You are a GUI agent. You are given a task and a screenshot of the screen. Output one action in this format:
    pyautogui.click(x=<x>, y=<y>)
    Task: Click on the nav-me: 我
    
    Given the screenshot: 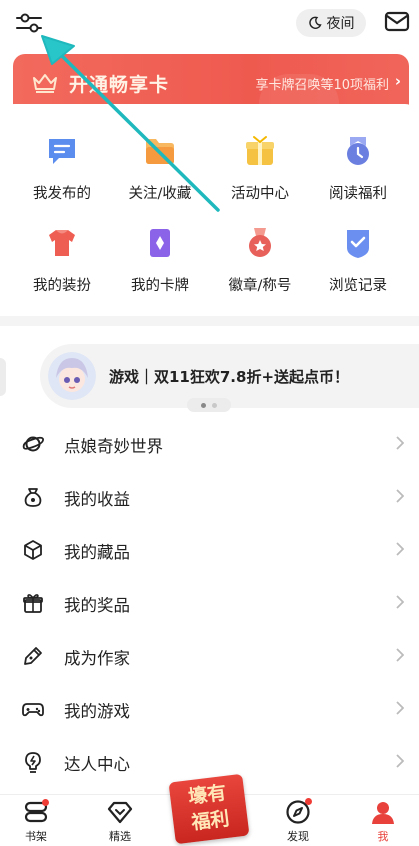 What is the action you would take?
    pyautogui.click(x=383, y=821)
    